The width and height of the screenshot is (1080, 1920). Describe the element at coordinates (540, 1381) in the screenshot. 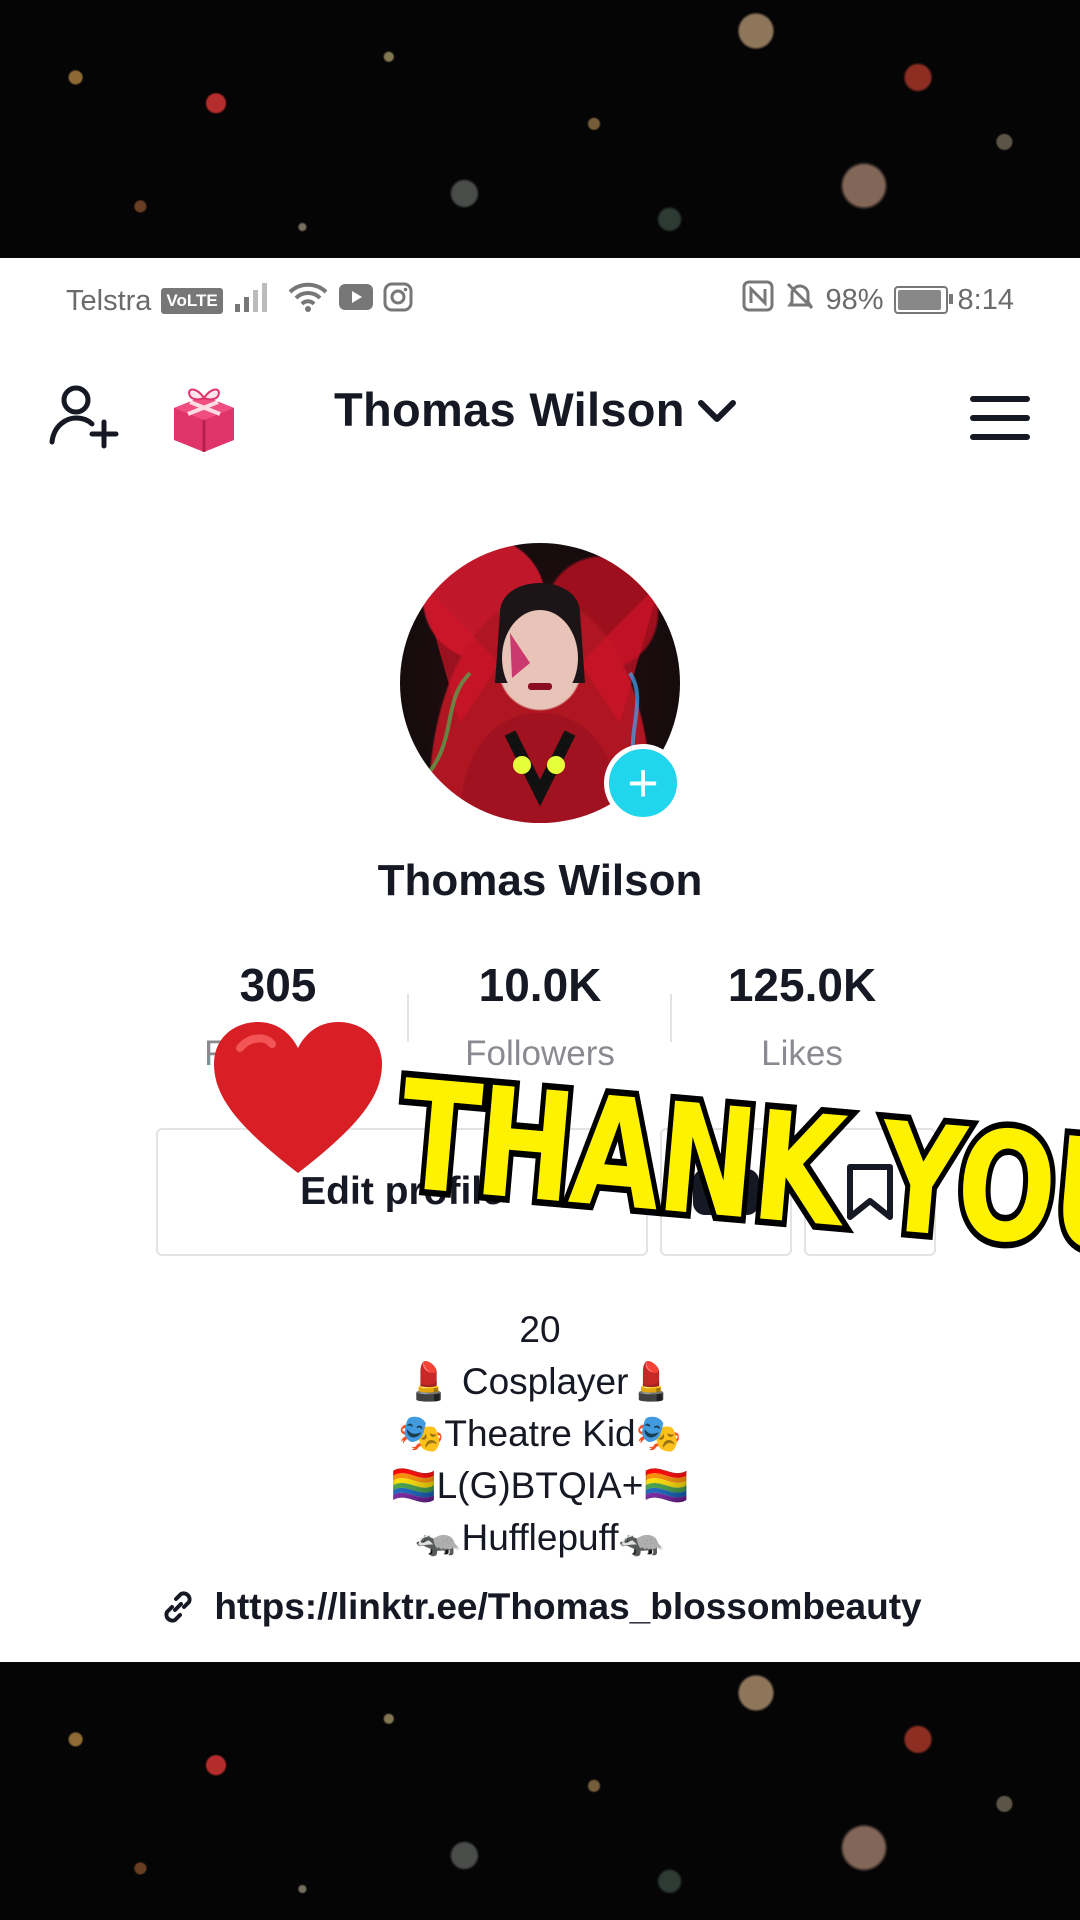

I see `bio-line: 💄 Cosplayer💄` at that location.